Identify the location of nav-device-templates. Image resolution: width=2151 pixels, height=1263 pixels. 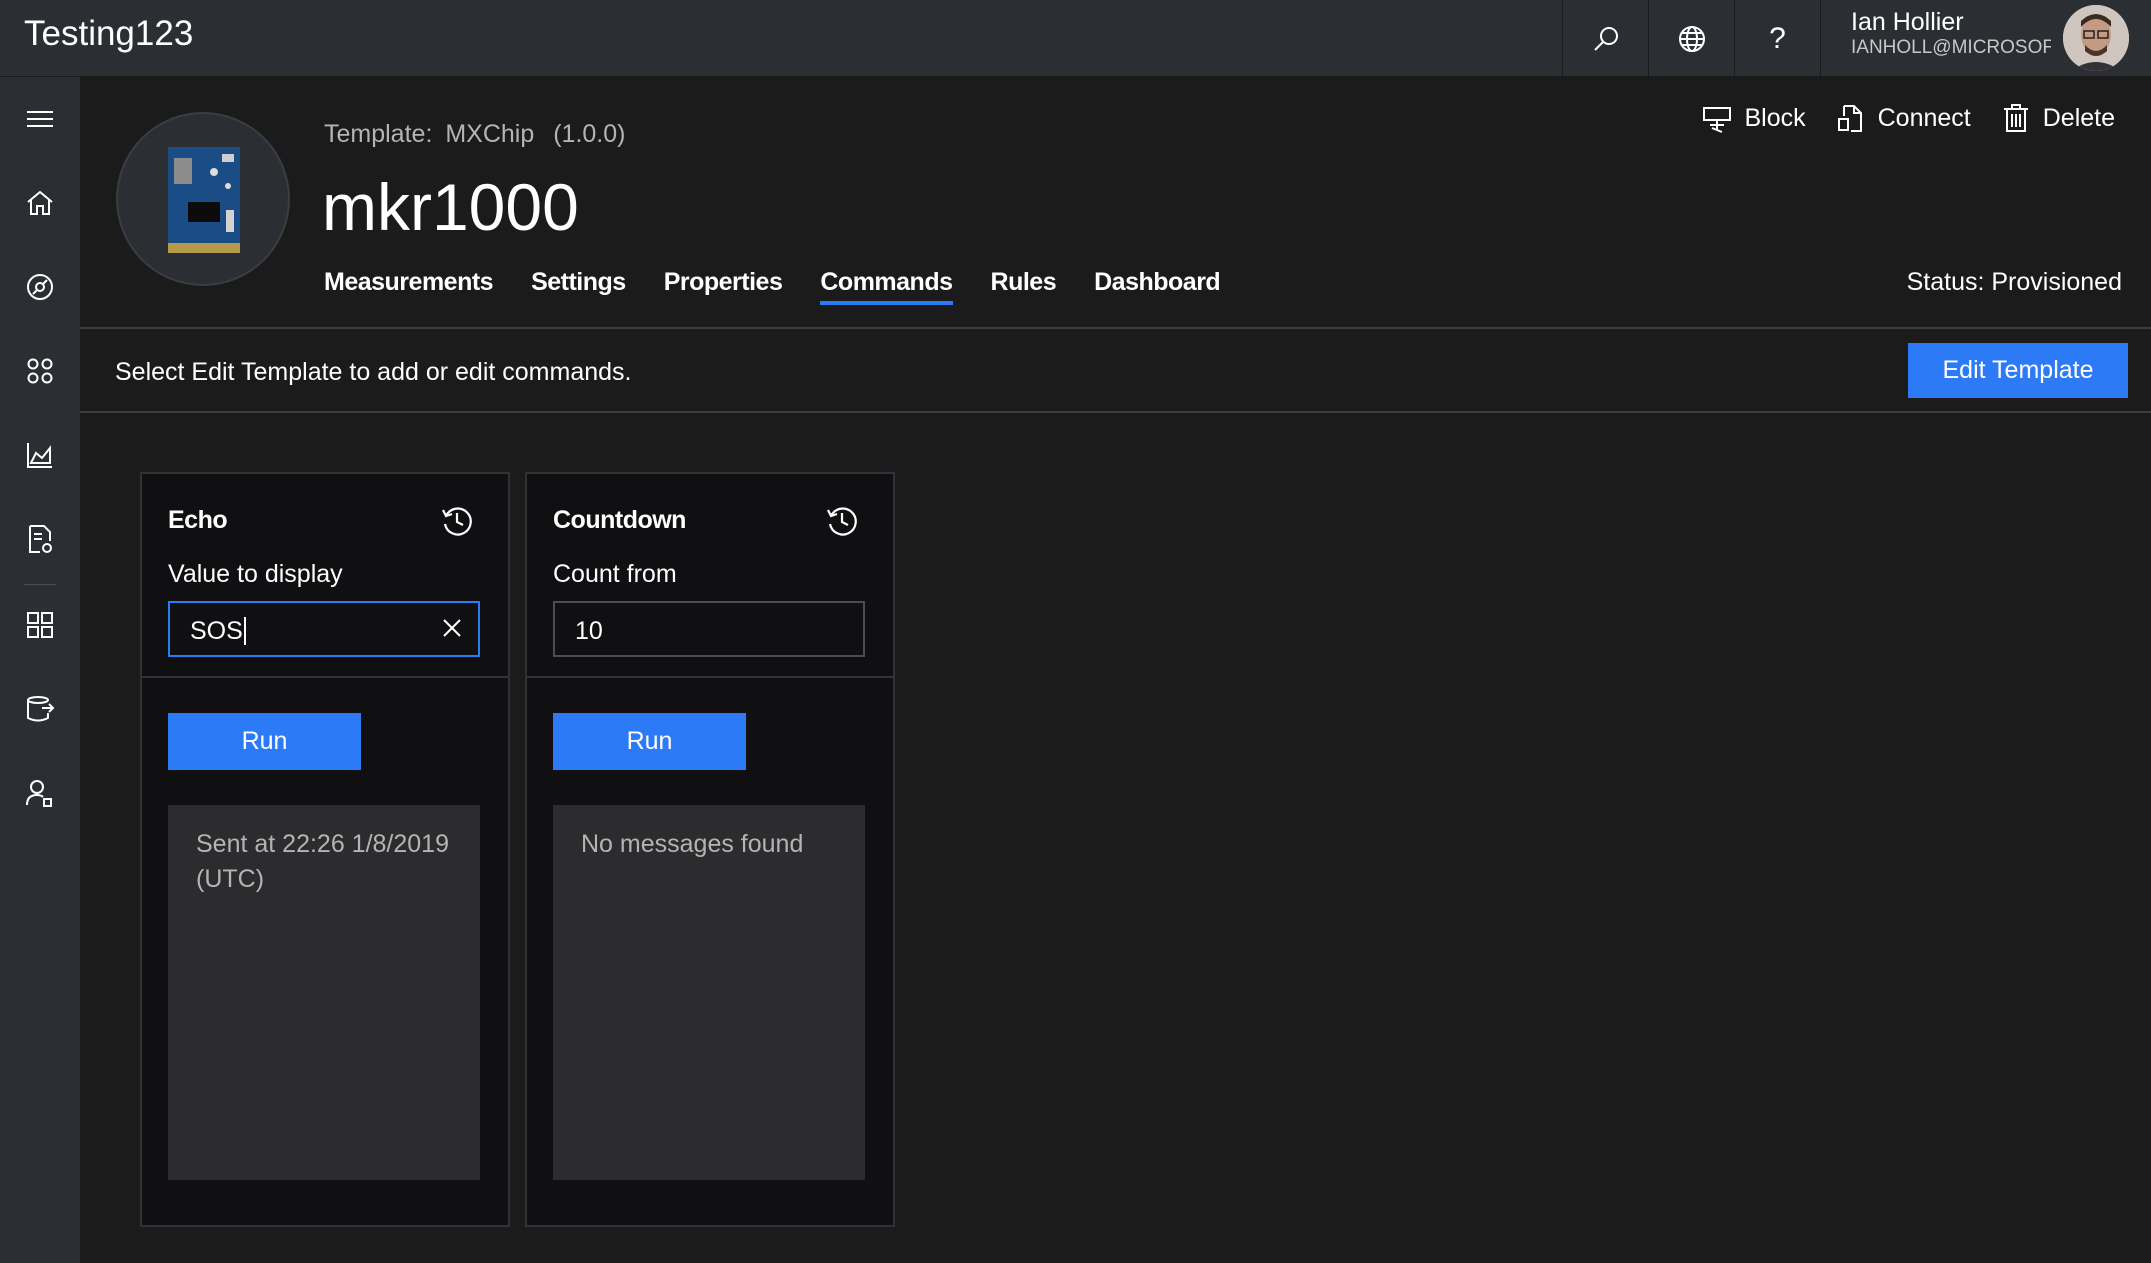
(40, 625).